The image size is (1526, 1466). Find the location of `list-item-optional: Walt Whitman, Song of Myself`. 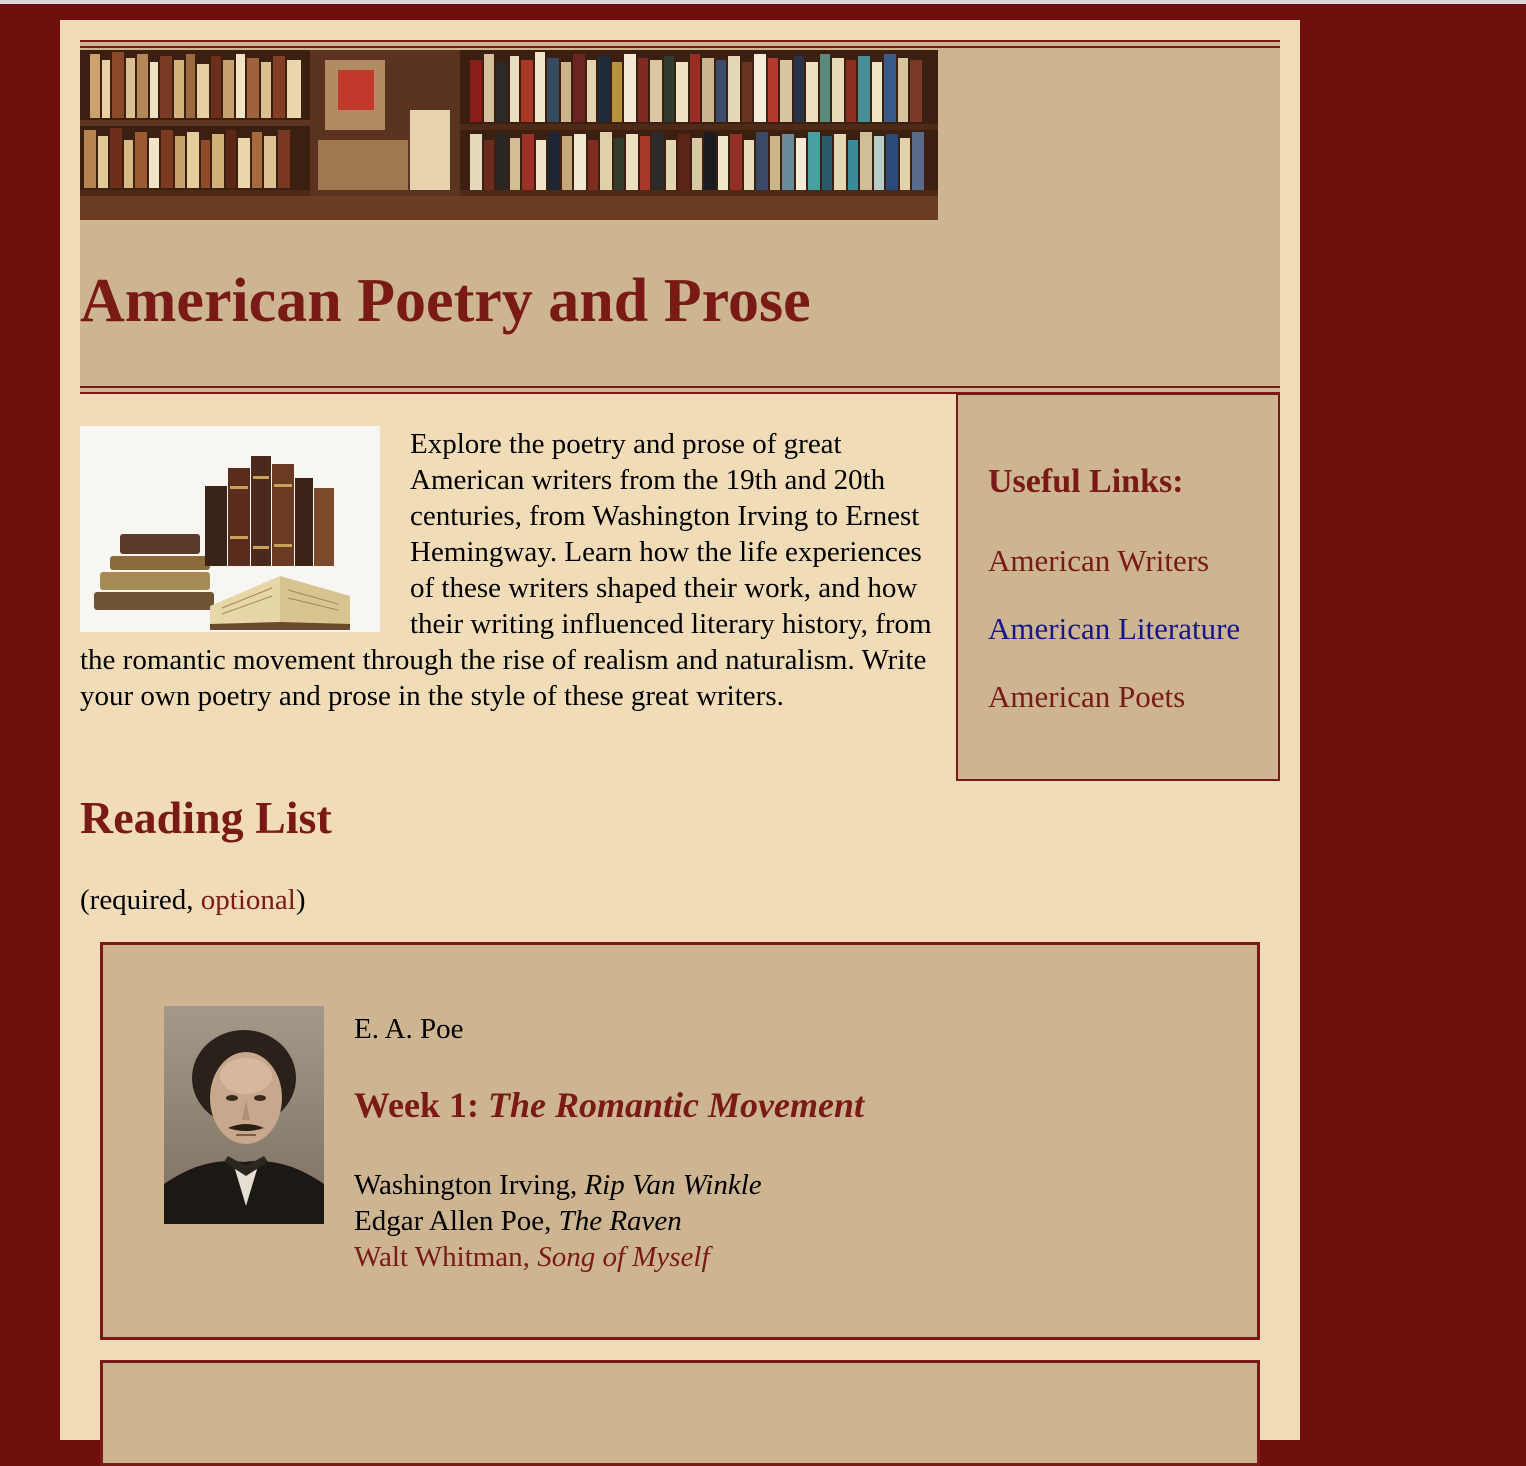

list-item-optional: Walt Whitman, Song of Myself is located at coordinates (558, 1257).